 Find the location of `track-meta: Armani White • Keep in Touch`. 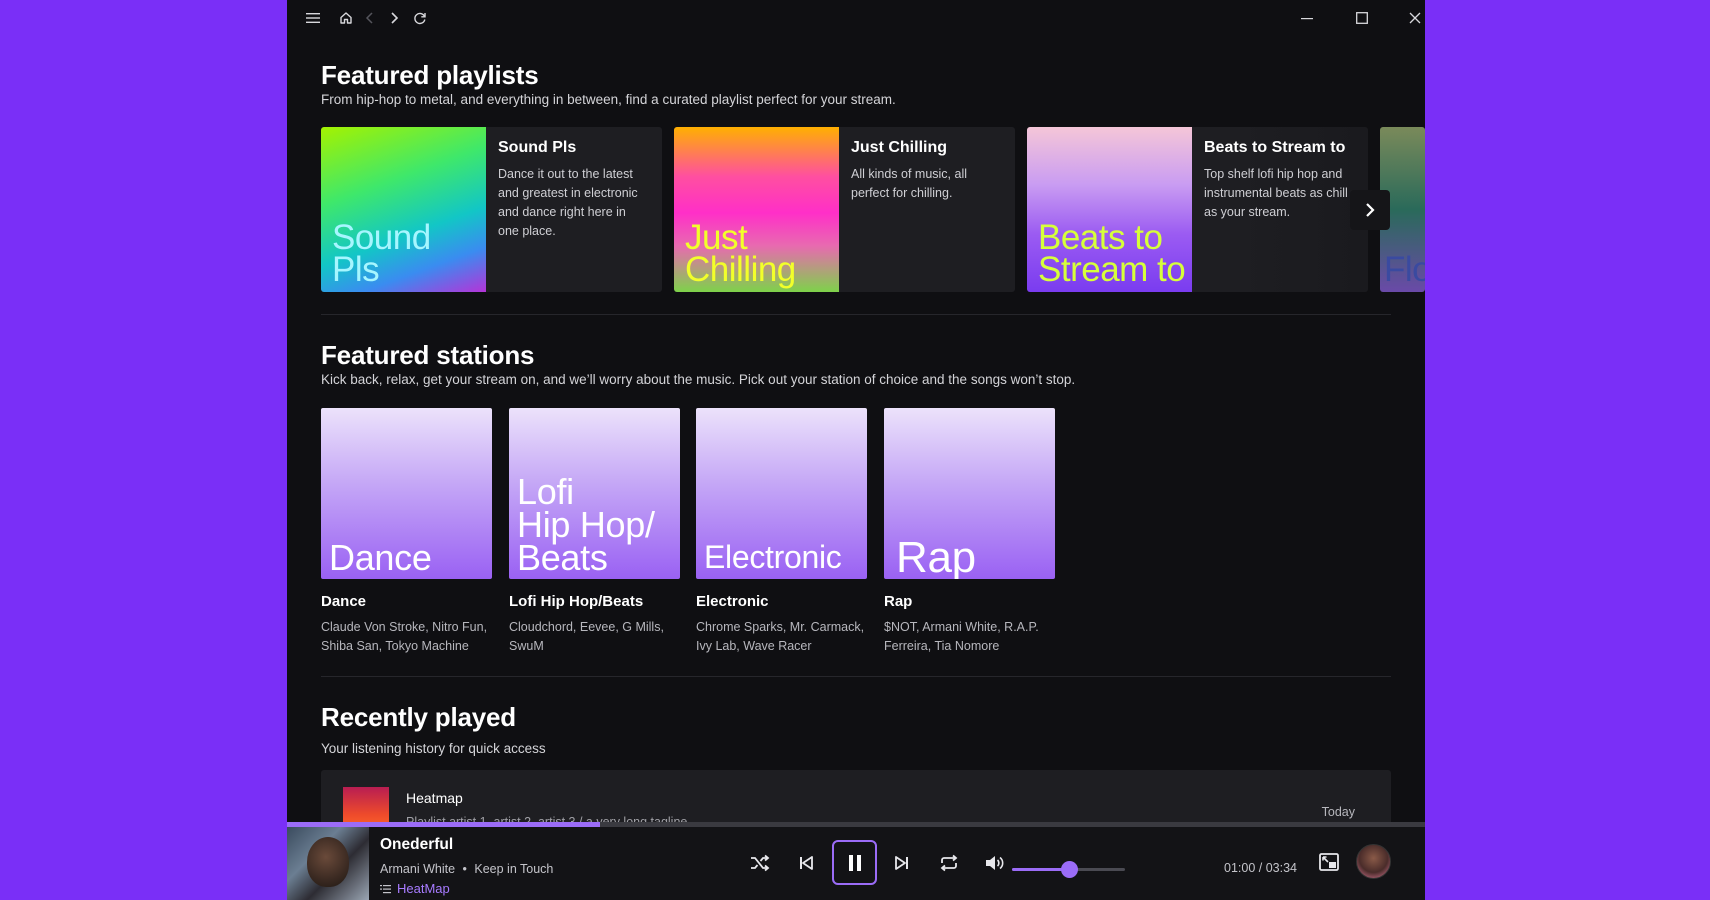

track-meta: Armani White • Keep in Touch is located at coordinates (466, 869).